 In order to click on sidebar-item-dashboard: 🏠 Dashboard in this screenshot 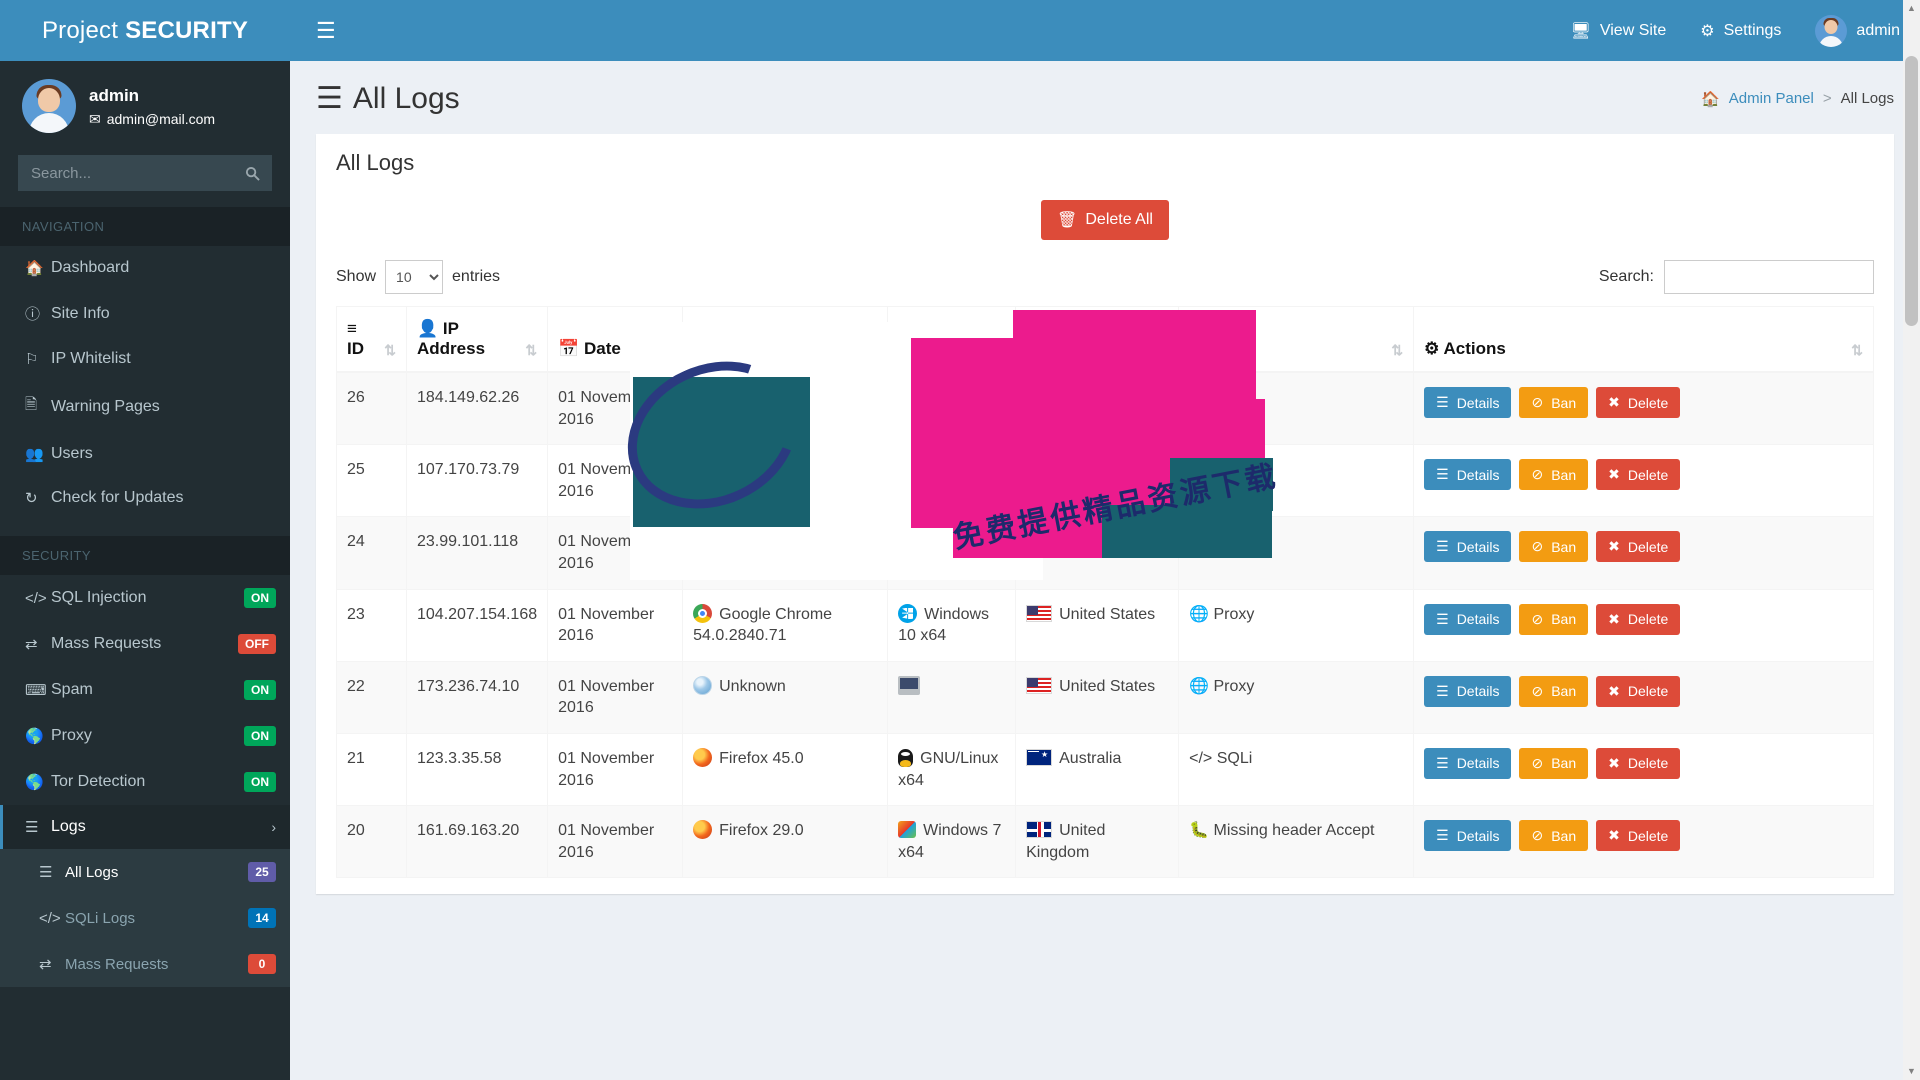, I will do `click(145, 268)`.